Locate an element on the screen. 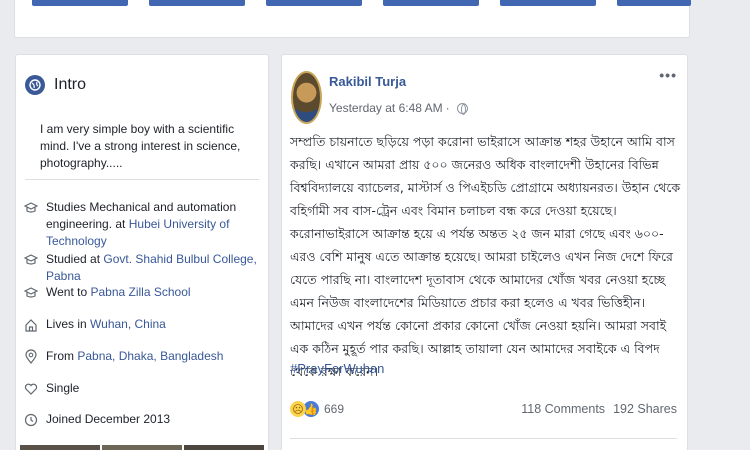 The image size is (750, 450). intro-title: Intro is located at coordinates (70, 84).